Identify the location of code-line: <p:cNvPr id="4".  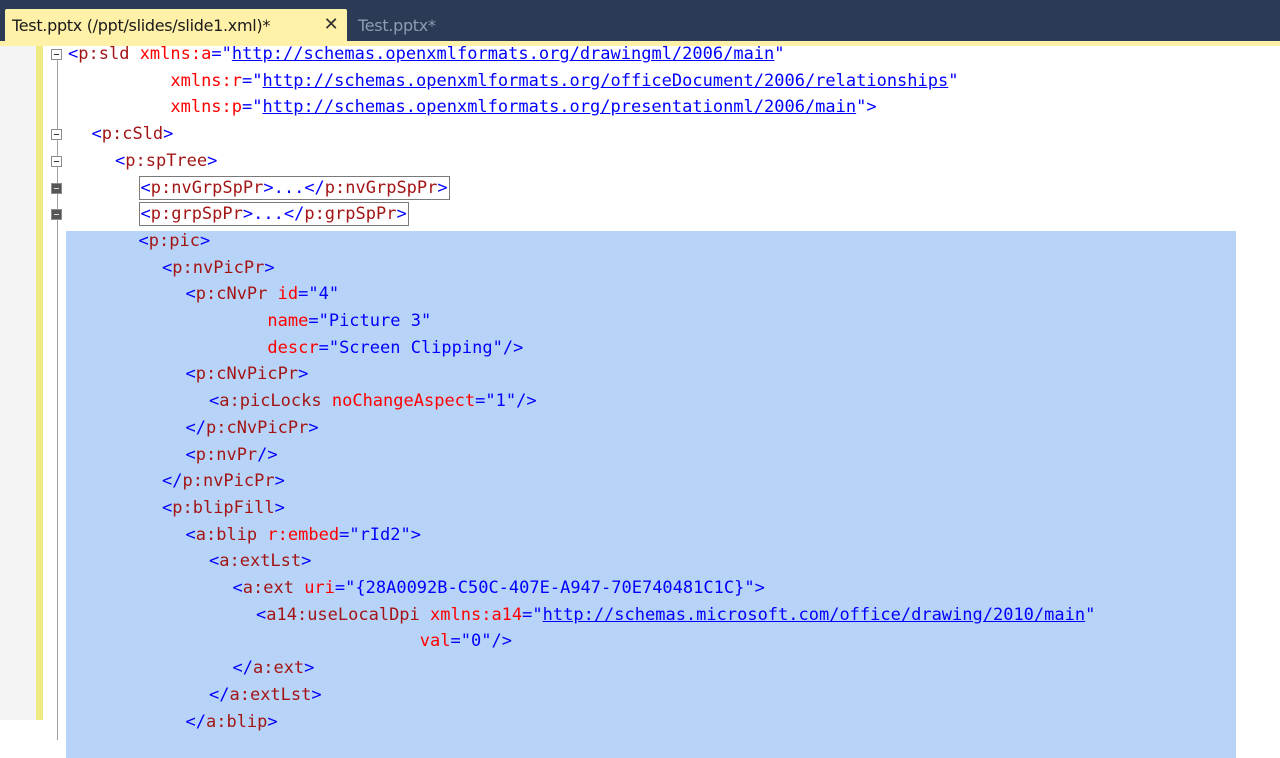
(263, 294).